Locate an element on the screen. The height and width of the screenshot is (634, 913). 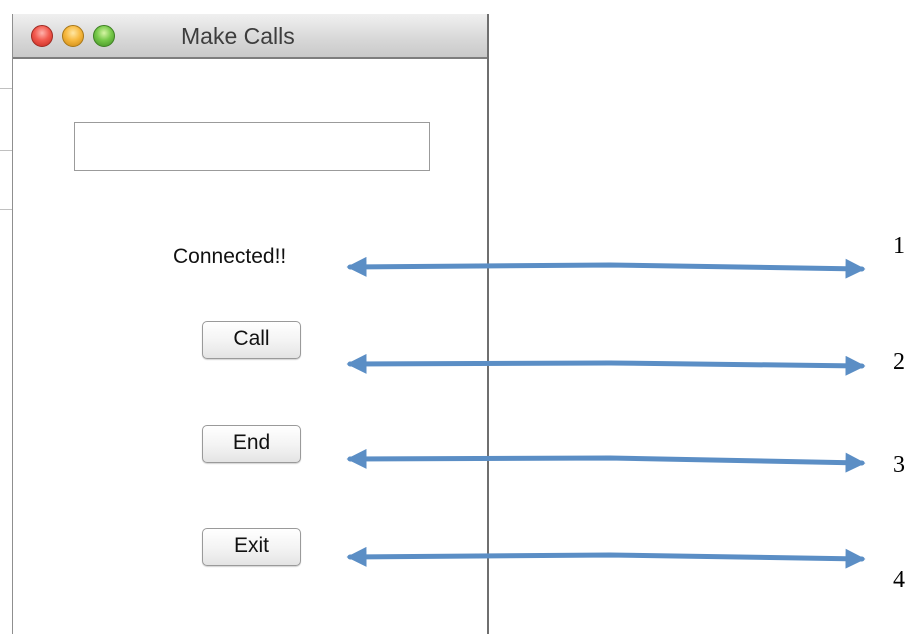
call-button: Call is located at coordinates (251, 340).